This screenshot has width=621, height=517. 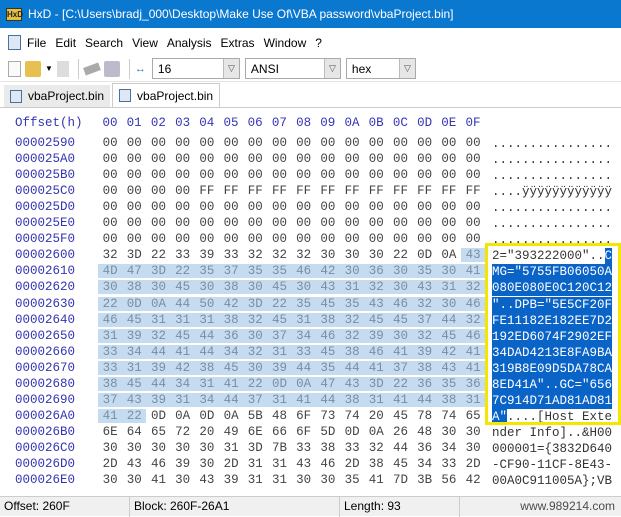 I want to click on hex-byte: 49, so click(x=231, y=432).